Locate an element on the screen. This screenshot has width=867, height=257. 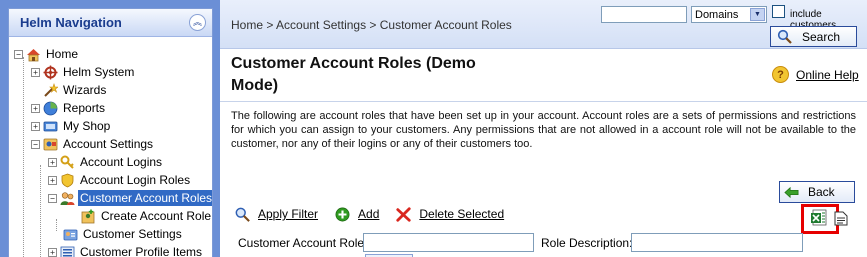
delete-selected-button: Delete Selected is located at coordinates (450, 214).